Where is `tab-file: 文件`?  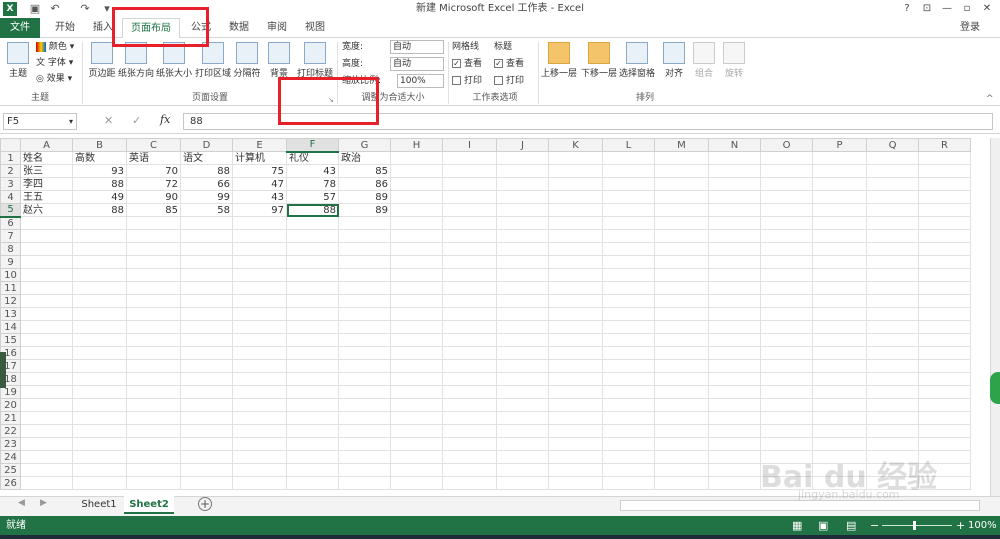
tab-file: 文件 is located at coordinates (20, 28).